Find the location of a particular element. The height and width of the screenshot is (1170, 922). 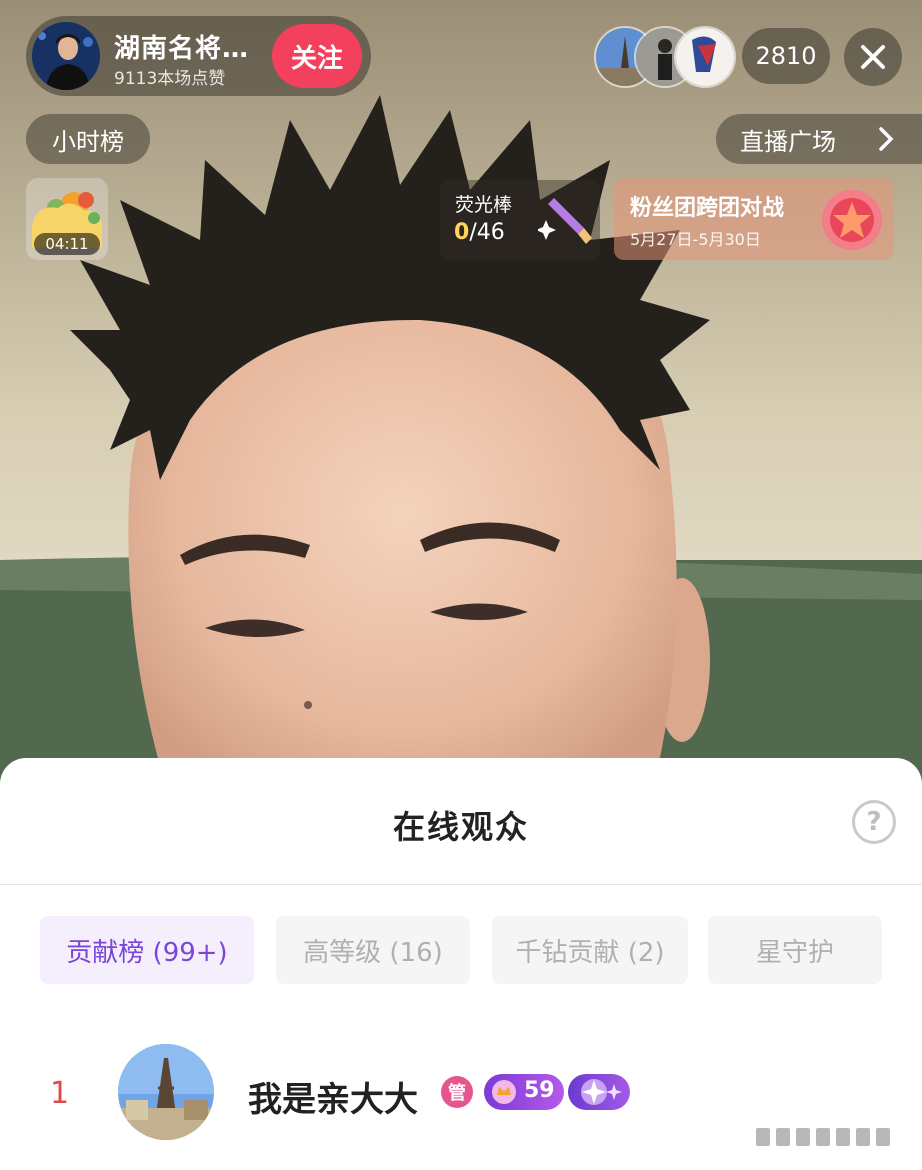

level-badge: 59 is located at coordinates (524, 1092).